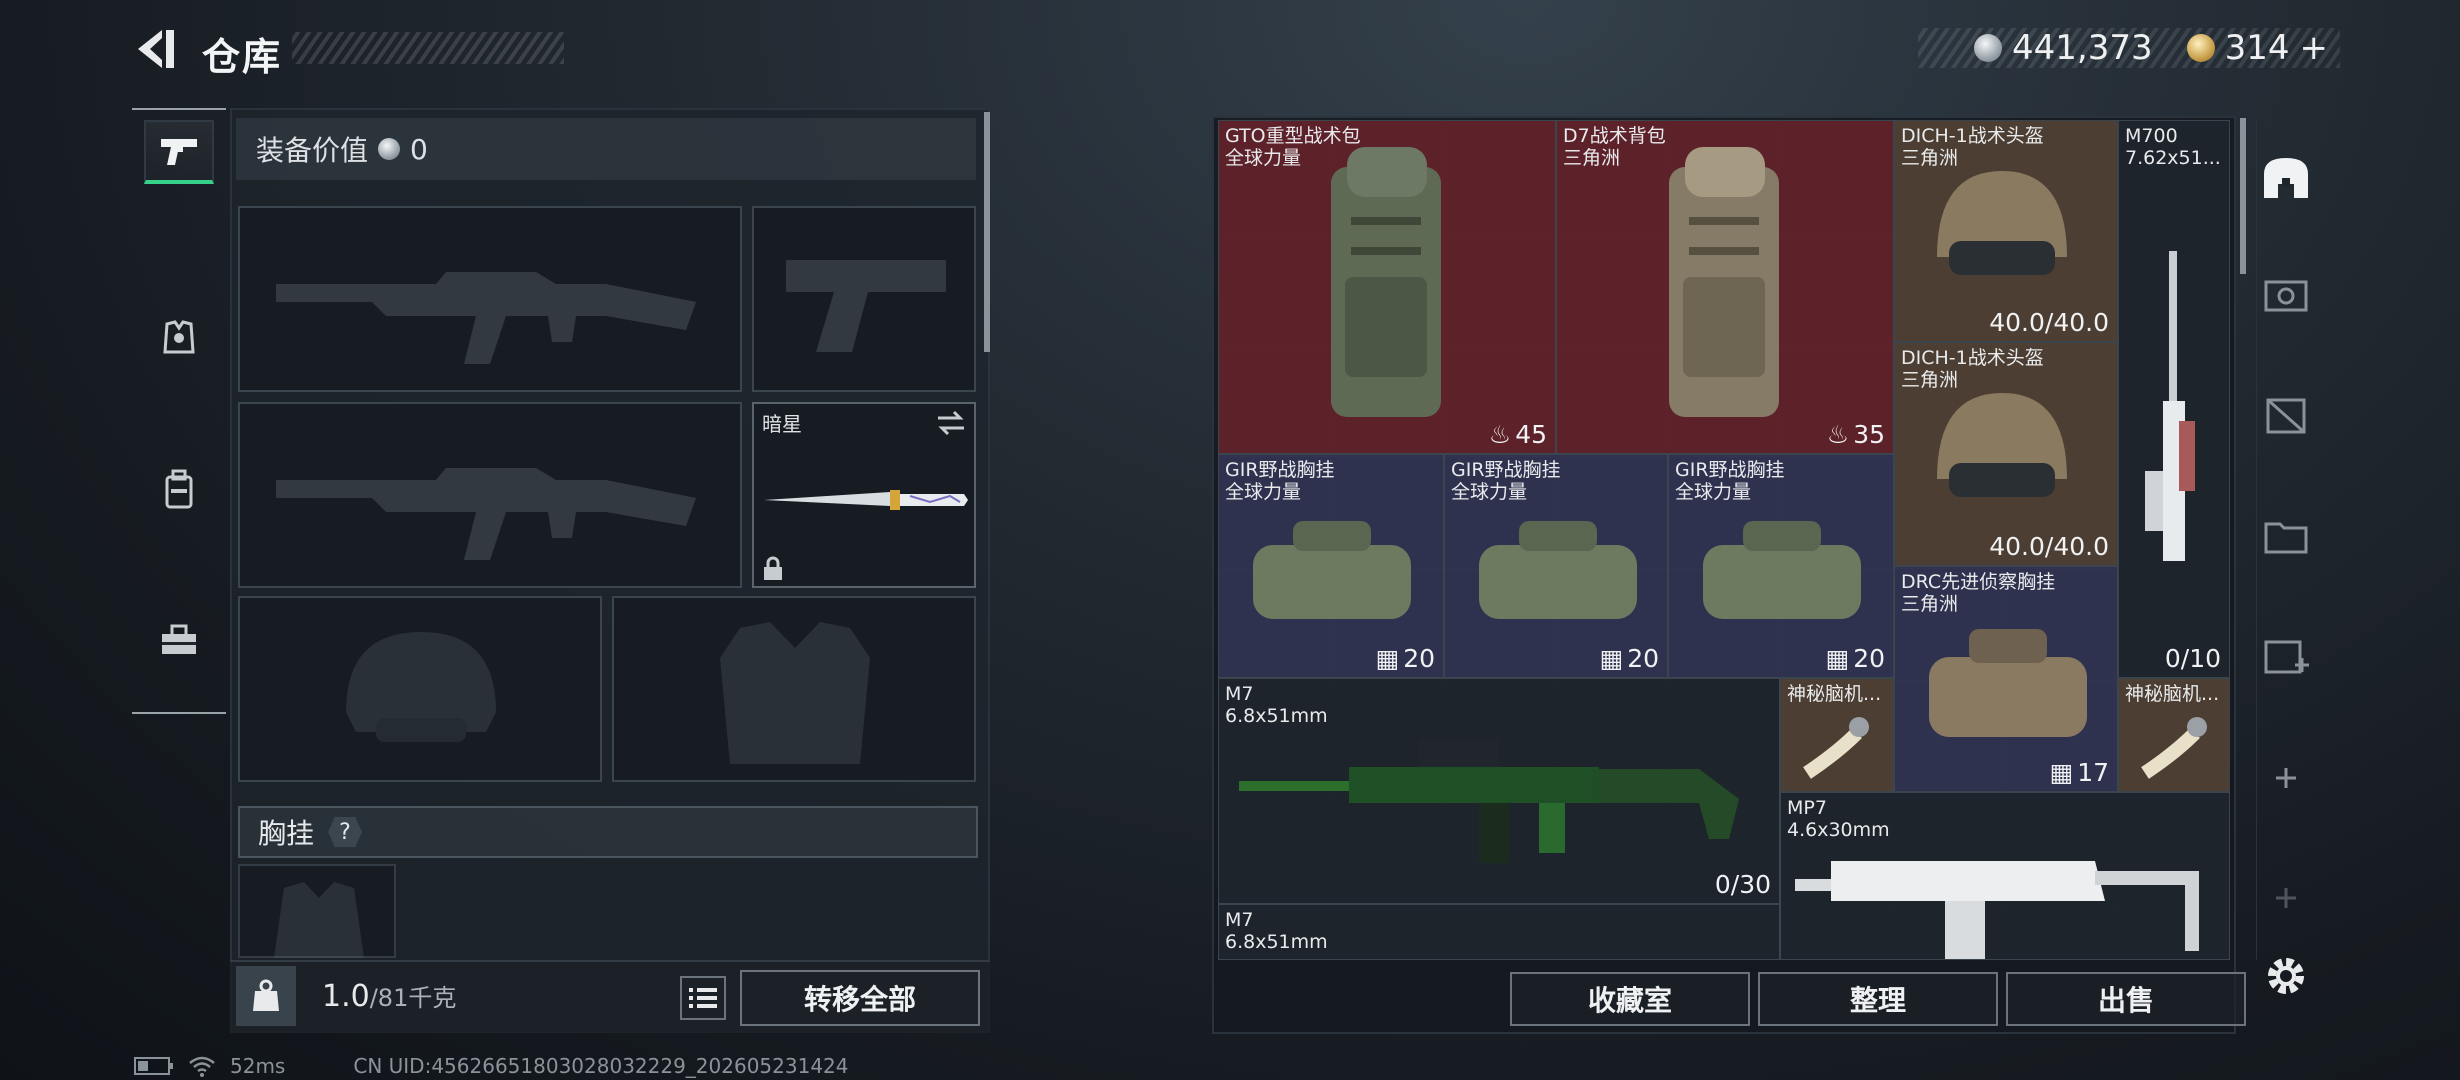 This screenshot has width=2460, height=1080. What do you see at coordinates (864, 495) in the screenshot?
I see `melee-slot: 暗星` at bounding box center [864, 495].